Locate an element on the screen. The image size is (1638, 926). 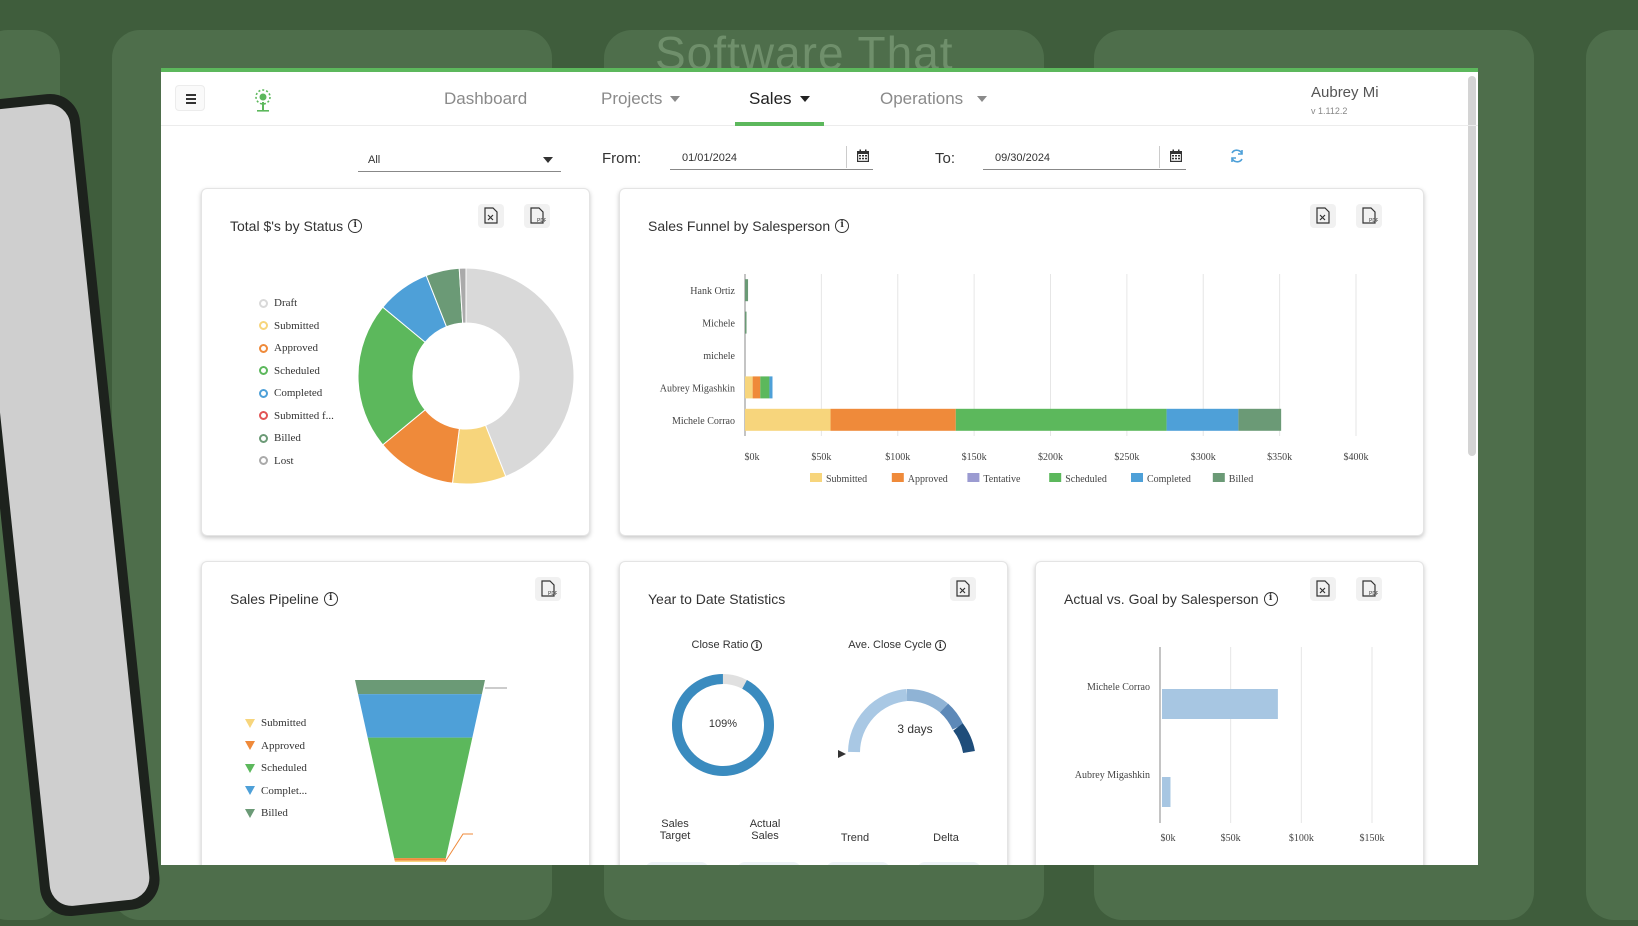
y-category-label: Aubrey Migashkin is located at coordinates (697, 388).